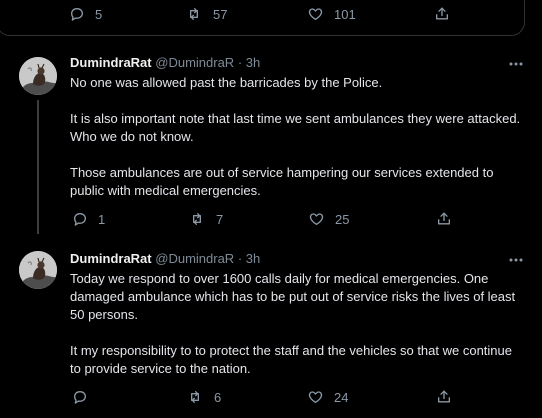 The image size is (542, 418). What do you see at coordinates (328, 219) in the screenshot?
I see `like-action: 25` at bounding box center [328, 219].